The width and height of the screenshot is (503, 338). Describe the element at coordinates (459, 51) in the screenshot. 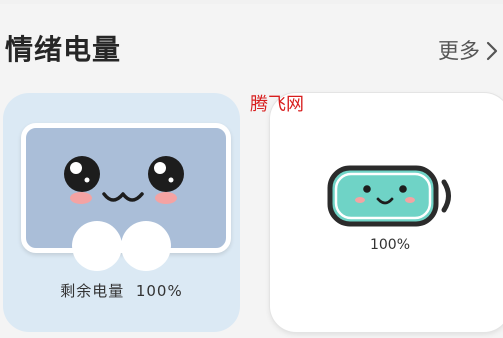

I see `more-label: 更多` at that location.